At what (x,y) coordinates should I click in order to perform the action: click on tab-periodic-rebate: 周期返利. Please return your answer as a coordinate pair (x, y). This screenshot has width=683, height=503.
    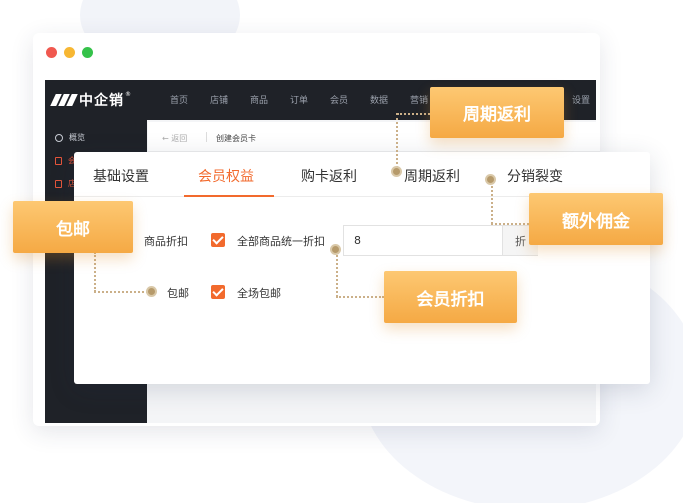
    Looking at the image, I should click on (432, 176).